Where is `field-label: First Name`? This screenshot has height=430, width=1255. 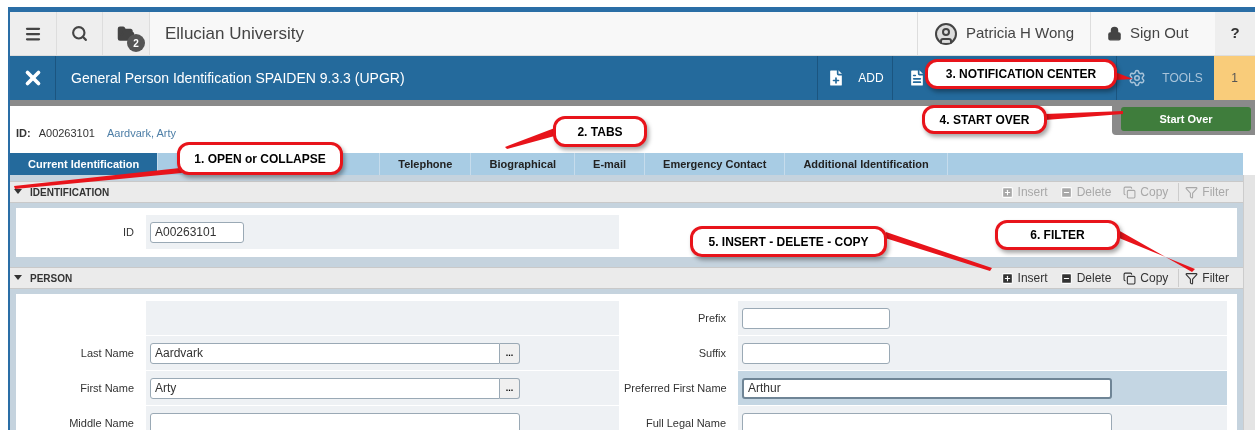
field-label: First Name is located at coordinates (107, 388).